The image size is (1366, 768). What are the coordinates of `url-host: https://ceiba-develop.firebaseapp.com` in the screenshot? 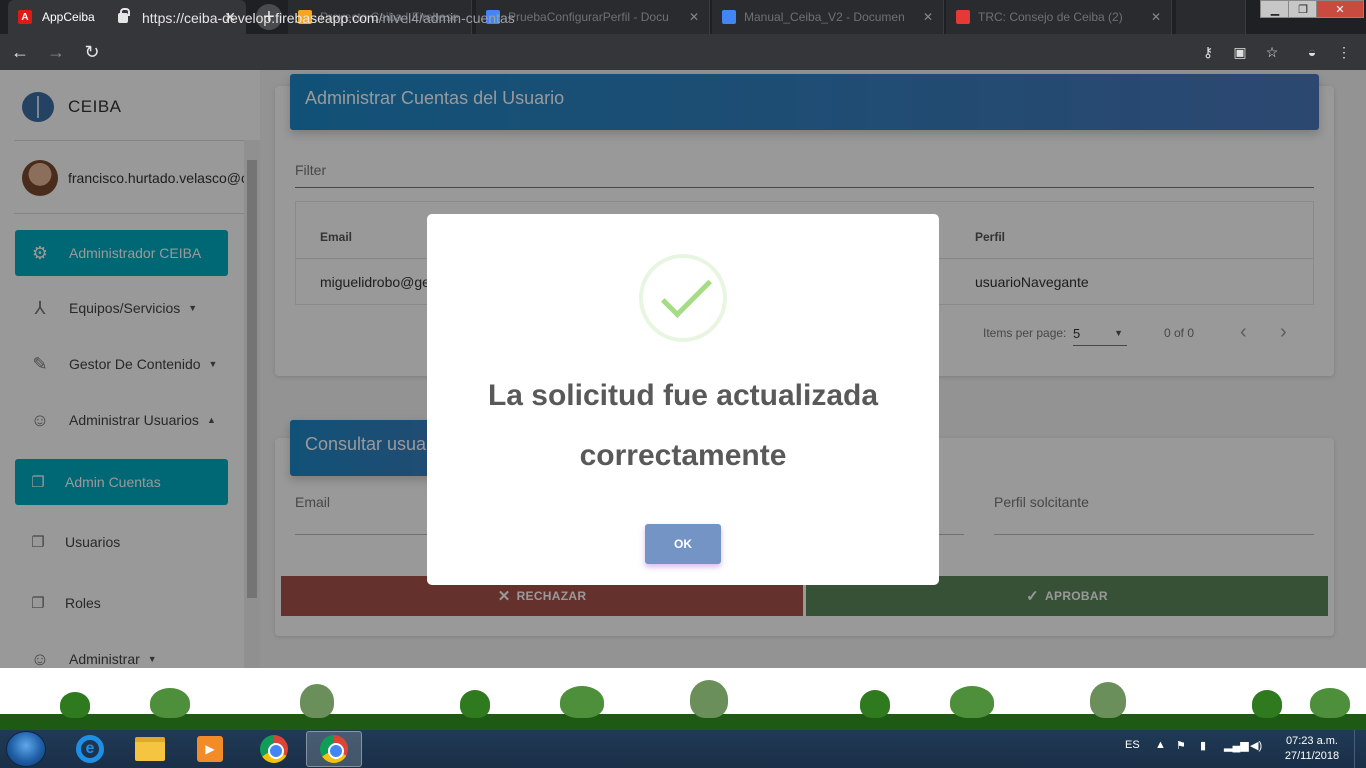 It's located at (260, 18).